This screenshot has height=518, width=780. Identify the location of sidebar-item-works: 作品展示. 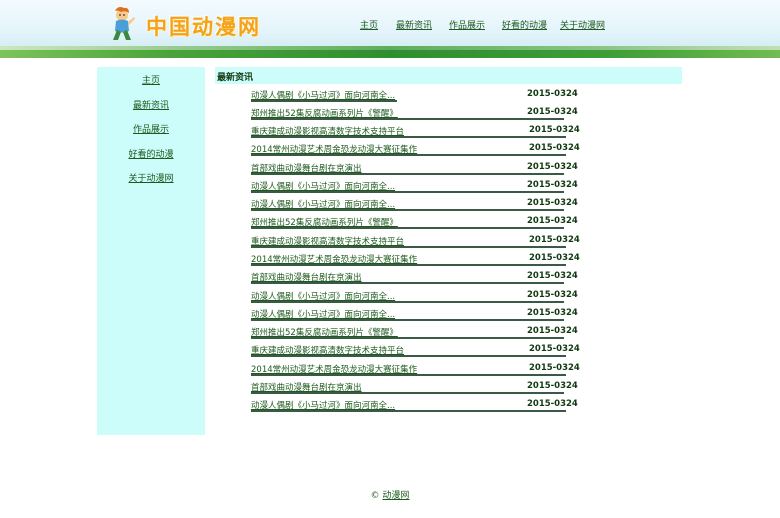
(151, 128).